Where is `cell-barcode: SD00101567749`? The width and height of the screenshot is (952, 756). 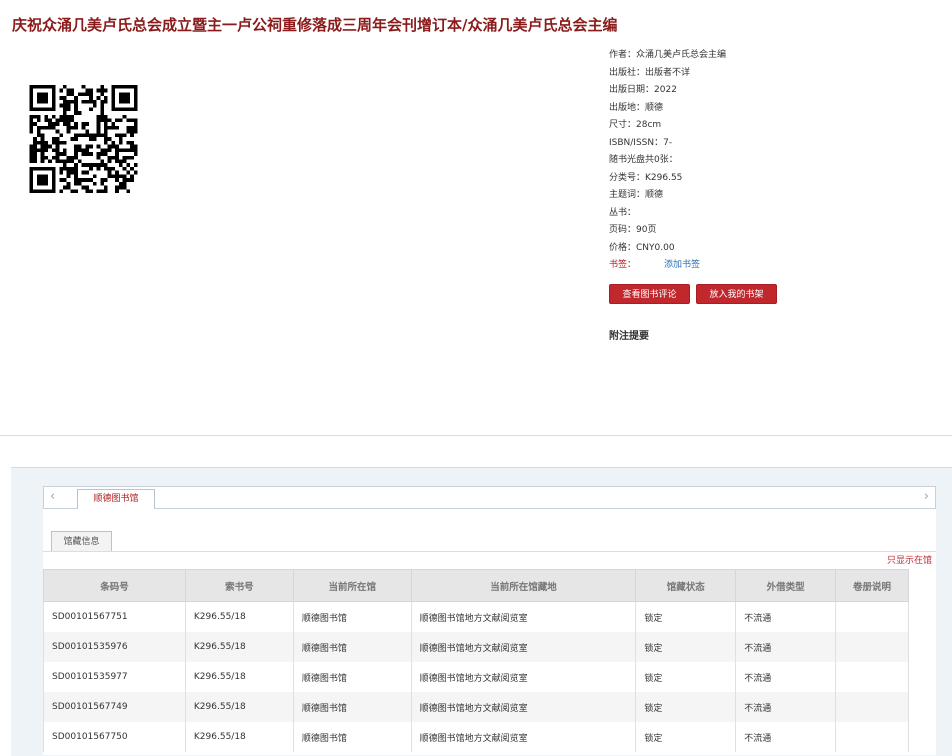 cell-barcode: SD00101567749 is located at coordinates (114, 707).